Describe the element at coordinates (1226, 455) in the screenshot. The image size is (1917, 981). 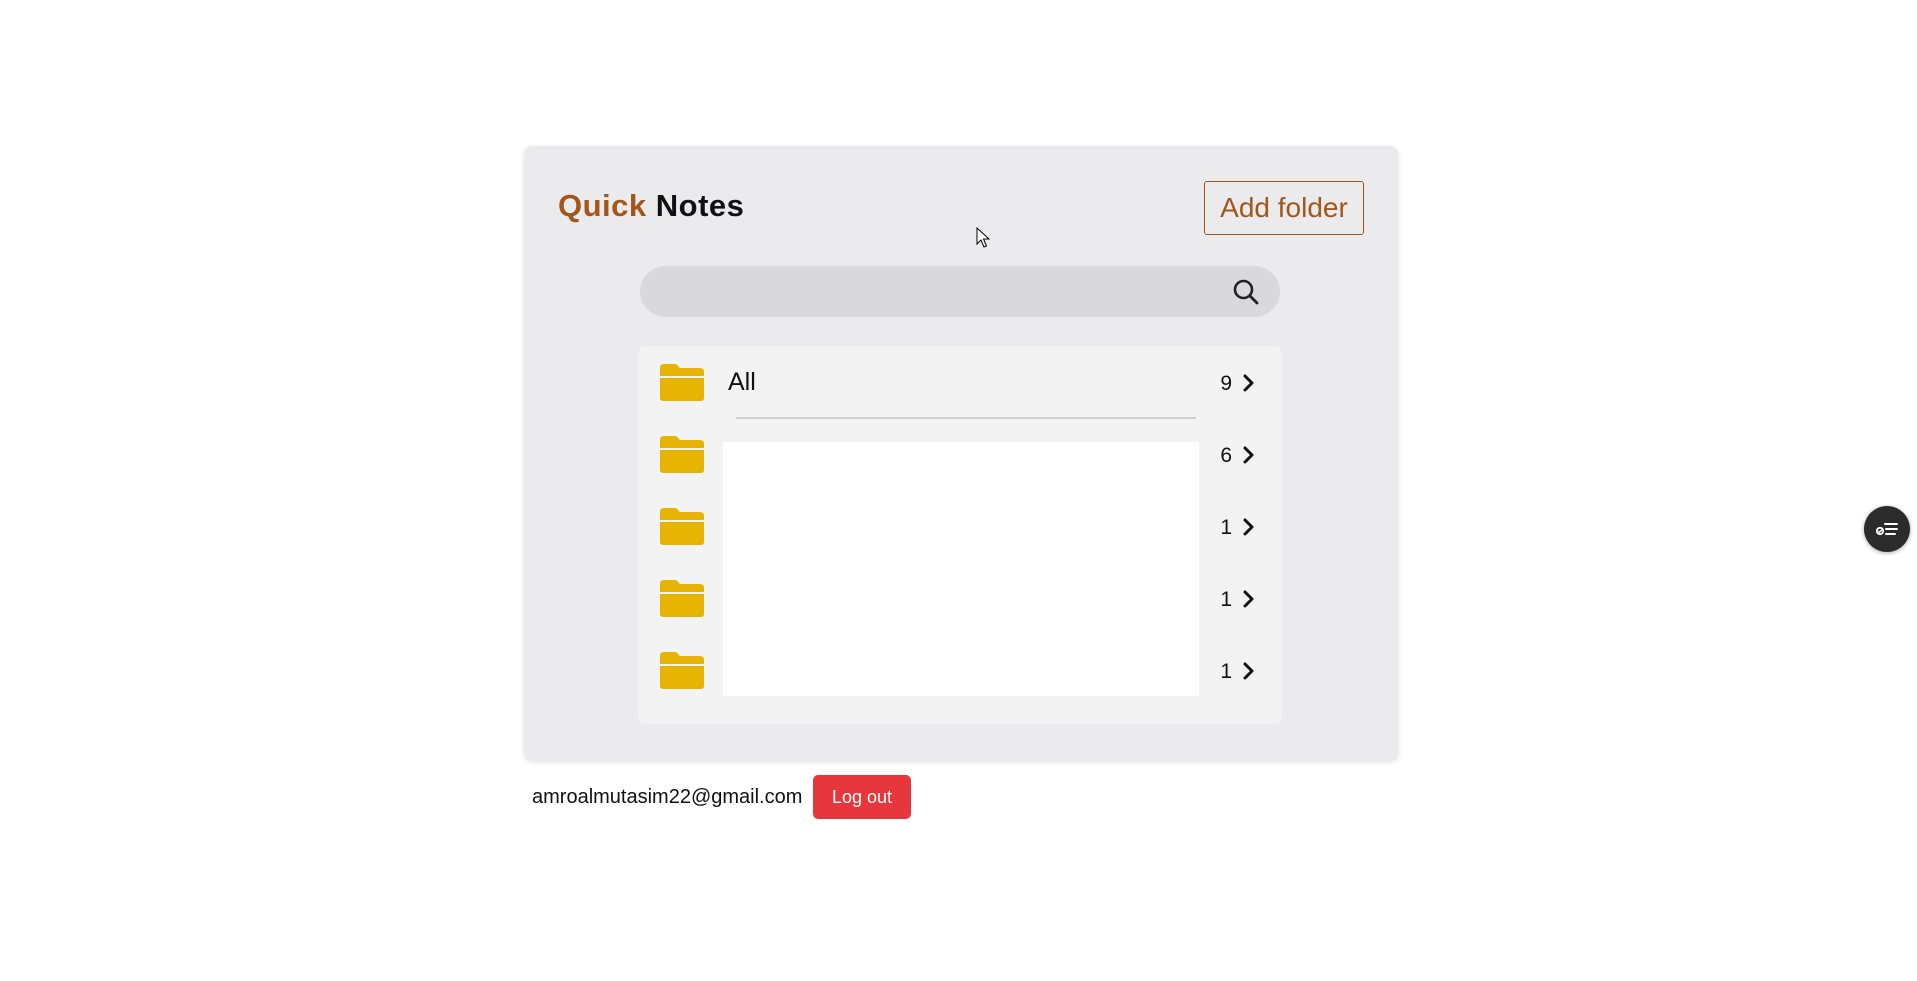
I see `folder-count: 6` at that location.